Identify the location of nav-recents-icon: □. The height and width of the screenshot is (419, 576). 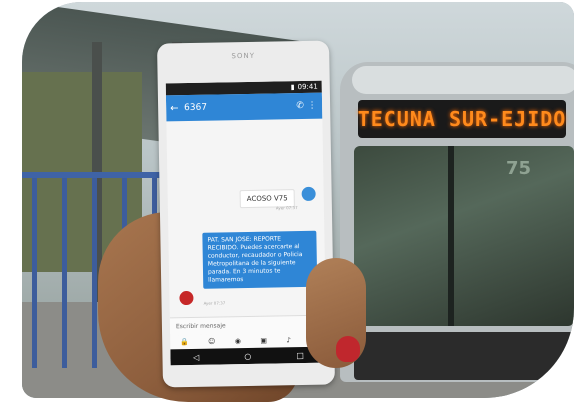
(300, 355).